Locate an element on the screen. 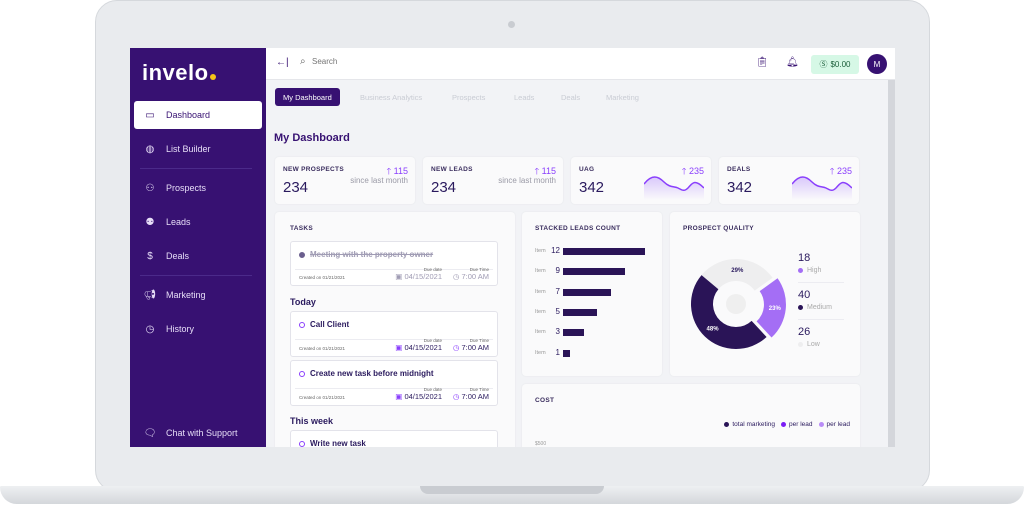 This screenshot has height=513, width=1024. bar-value-label: 5 is located at coordinates (557, 311).